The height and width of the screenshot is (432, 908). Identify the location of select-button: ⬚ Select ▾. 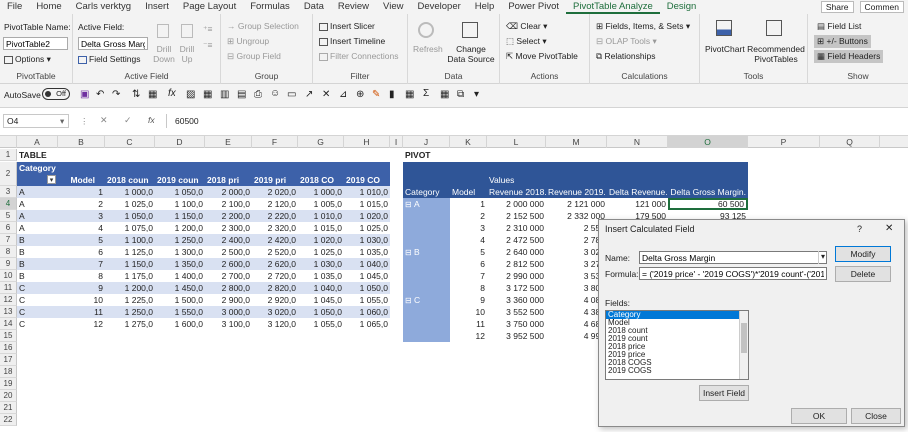
(526, 41).